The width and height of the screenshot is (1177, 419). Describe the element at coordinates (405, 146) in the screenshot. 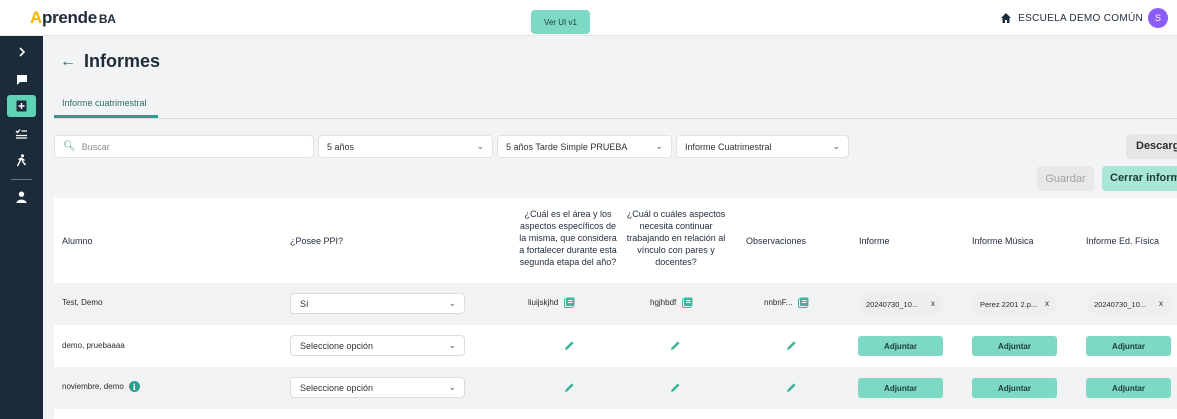

I see `age-select: 5 años ⌄` at that location.